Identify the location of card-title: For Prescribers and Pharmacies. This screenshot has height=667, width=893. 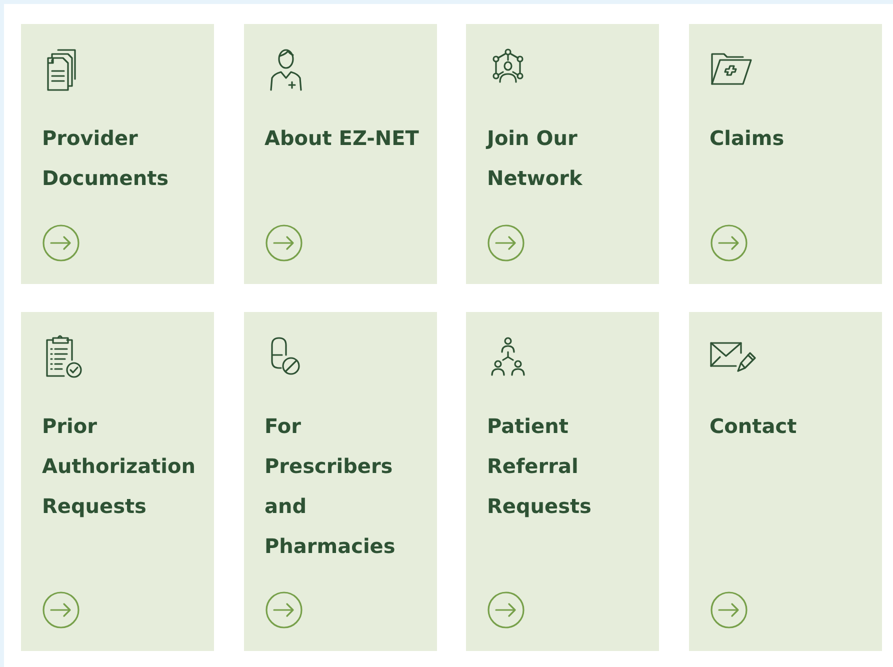
(330, 486).